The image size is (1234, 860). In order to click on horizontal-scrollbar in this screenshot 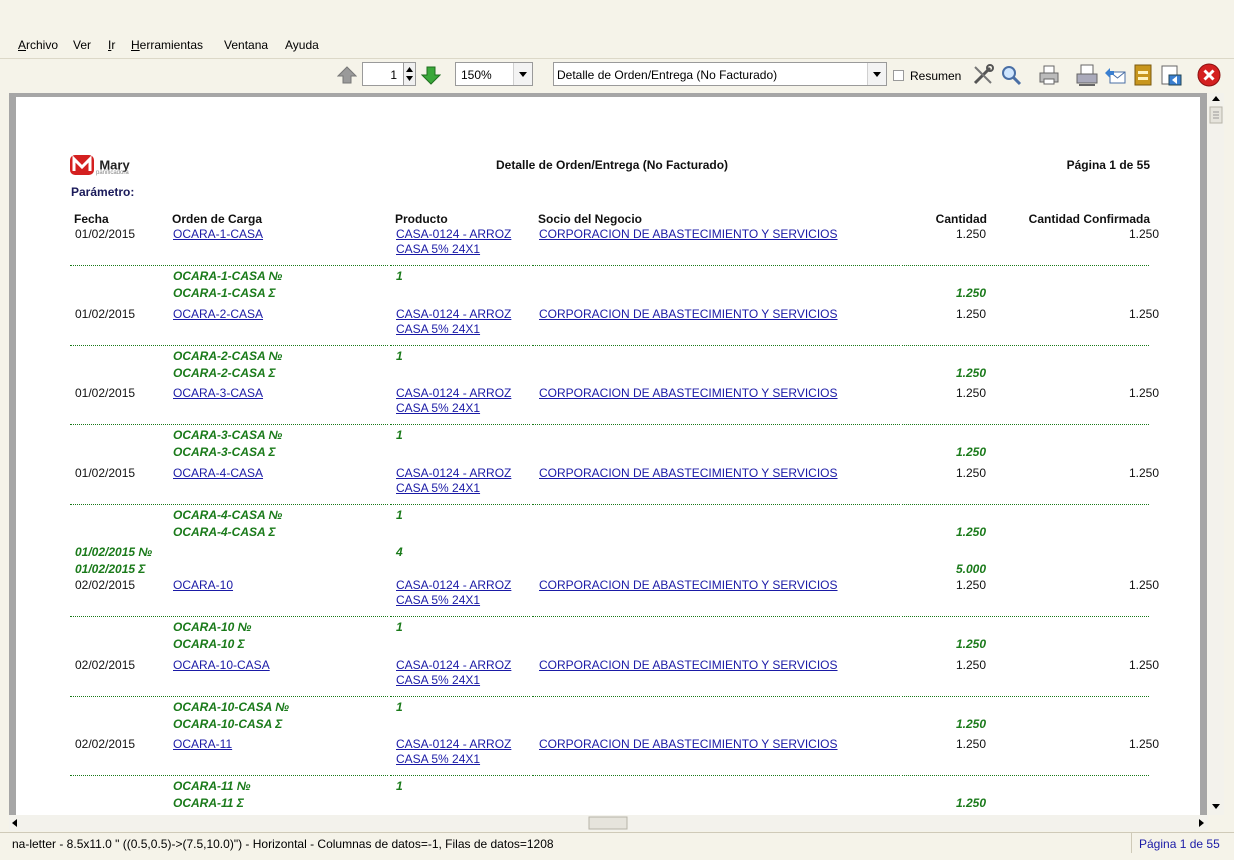, I will do `click(608, 823)`.